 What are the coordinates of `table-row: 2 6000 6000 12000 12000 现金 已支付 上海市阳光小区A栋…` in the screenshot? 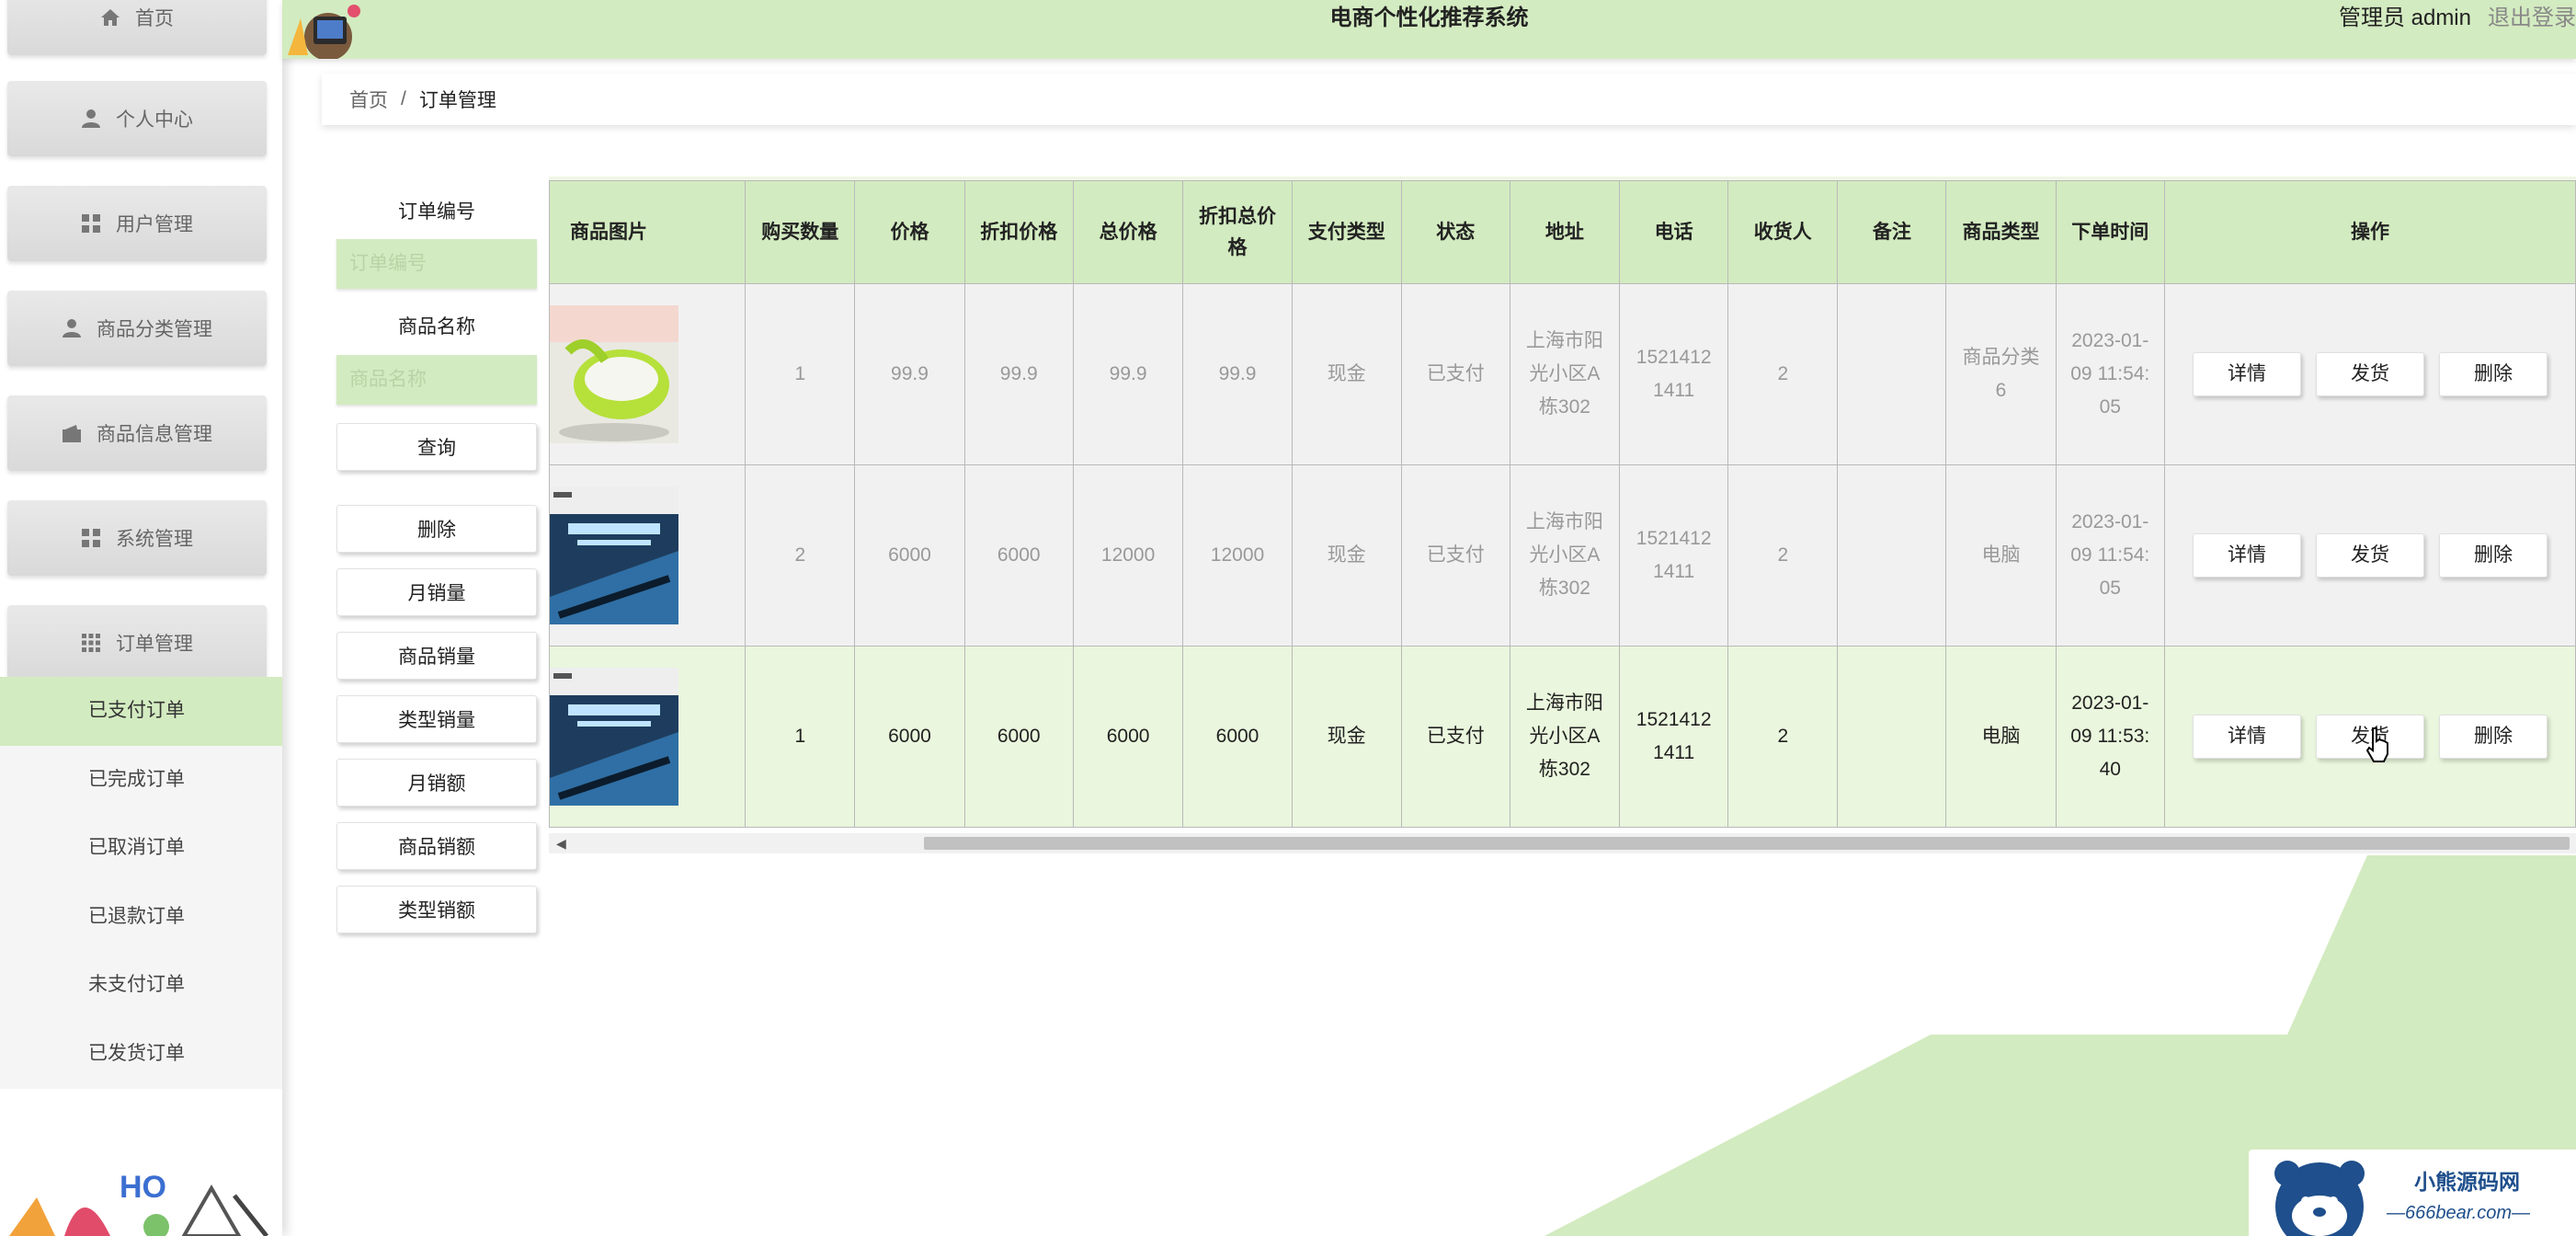 It's located at (1562, 555).